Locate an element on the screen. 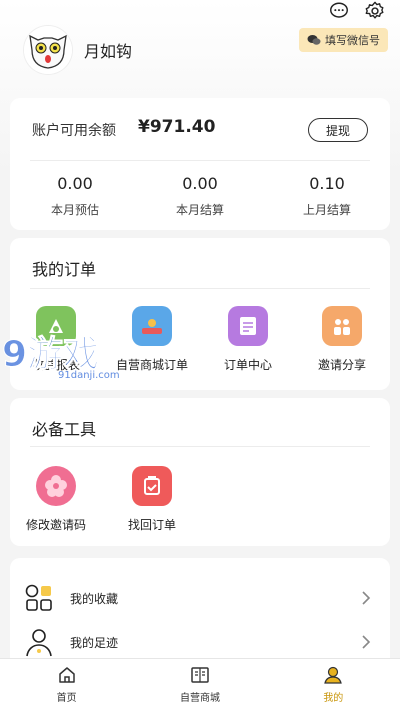 The height and width of the screenshot is (710, 400). list-item-favorites: 我的收藏 is located at coordinates (200, 598).